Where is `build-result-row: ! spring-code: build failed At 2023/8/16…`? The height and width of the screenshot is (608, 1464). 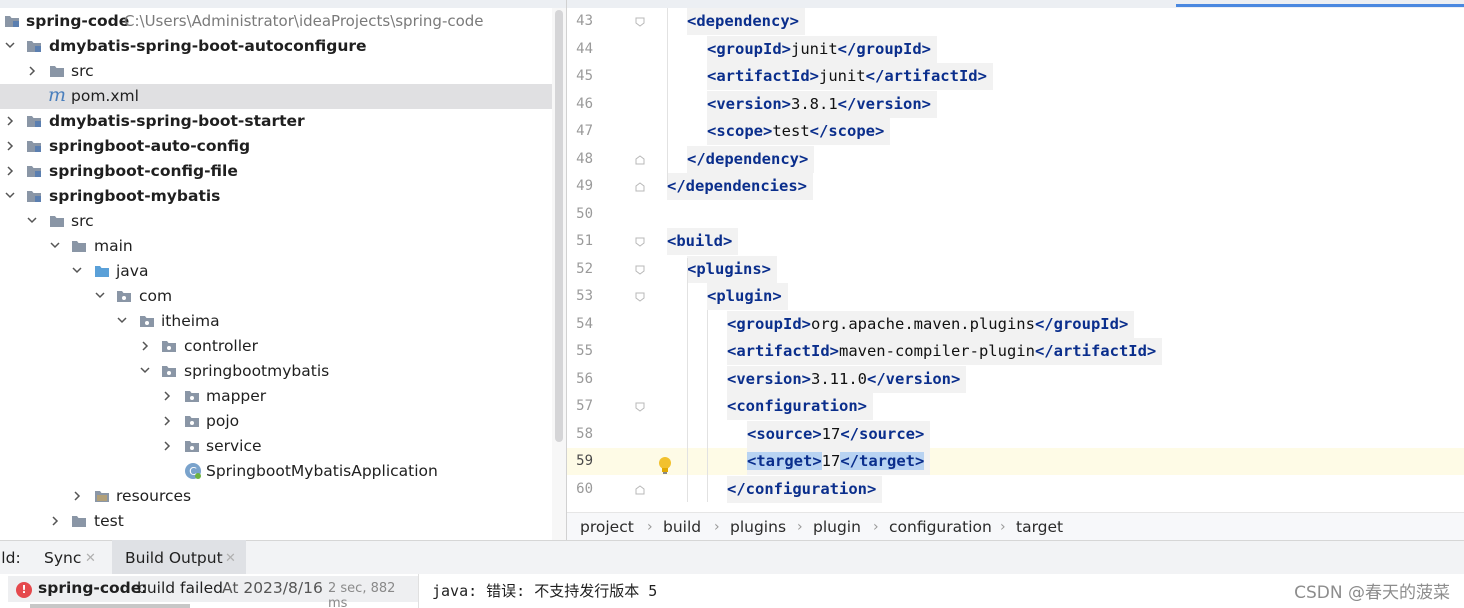 build-result-row: ! spring-code: build failed At 2023/8/16… is located at coordinates (213, 592).